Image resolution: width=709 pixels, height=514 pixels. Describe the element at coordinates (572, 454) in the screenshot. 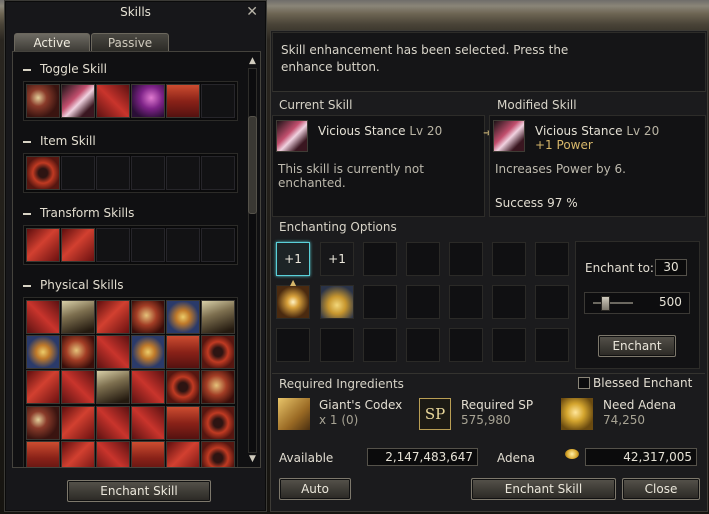

I see `adena-coin-icon` at that location.